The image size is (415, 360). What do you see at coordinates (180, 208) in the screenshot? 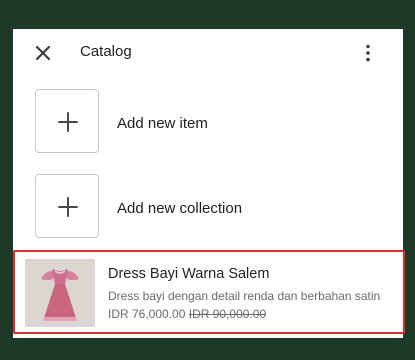
I see `add-new-collection-label: Add new collection` at bounding box center [180, 208].